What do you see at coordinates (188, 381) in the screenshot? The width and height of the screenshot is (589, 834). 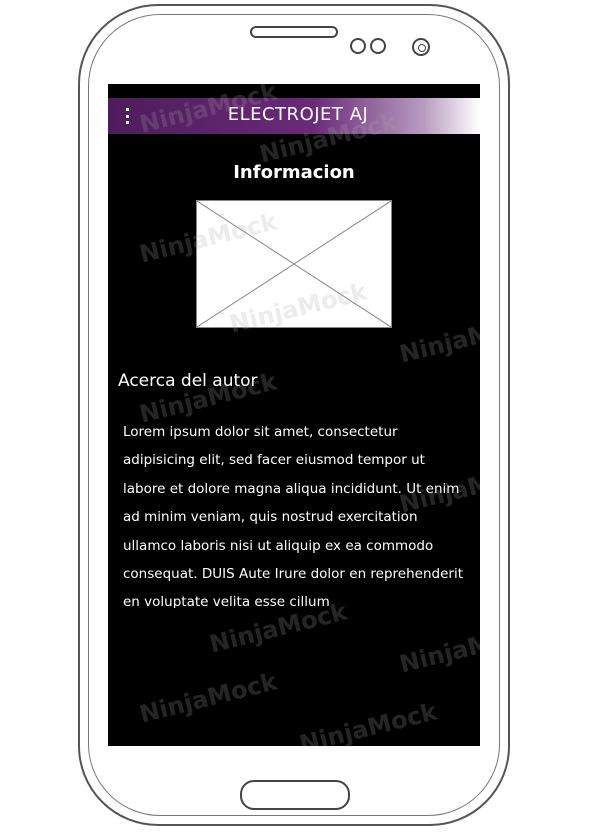 I see `about-author-heading: Acerca del autor` at bounding box center [188, 381].